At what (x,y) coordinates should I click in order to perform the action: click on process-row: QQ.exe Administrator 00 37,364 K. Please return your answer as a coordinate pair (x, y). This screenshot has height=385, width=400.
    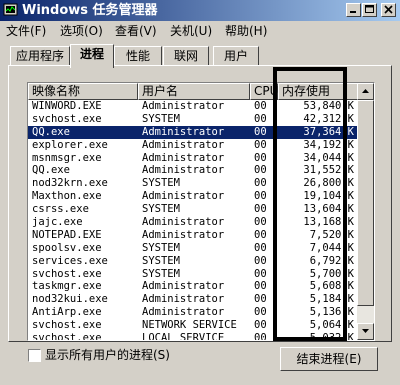
    Looking at the image, I should click on (193, 132).